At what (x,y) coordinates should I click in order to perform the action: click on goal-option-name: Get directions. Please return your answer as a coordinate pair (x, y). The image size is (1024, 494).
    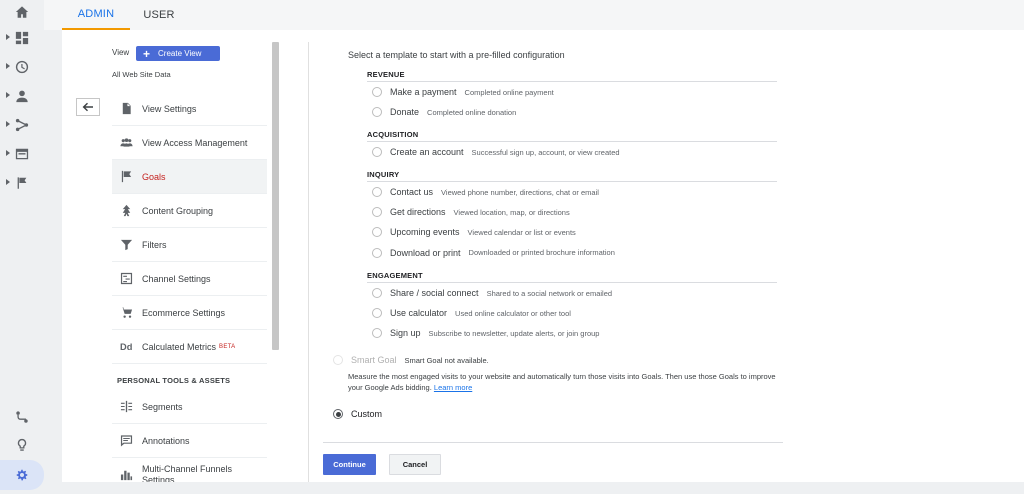
    Looking at the image, I should click on (418, 212).